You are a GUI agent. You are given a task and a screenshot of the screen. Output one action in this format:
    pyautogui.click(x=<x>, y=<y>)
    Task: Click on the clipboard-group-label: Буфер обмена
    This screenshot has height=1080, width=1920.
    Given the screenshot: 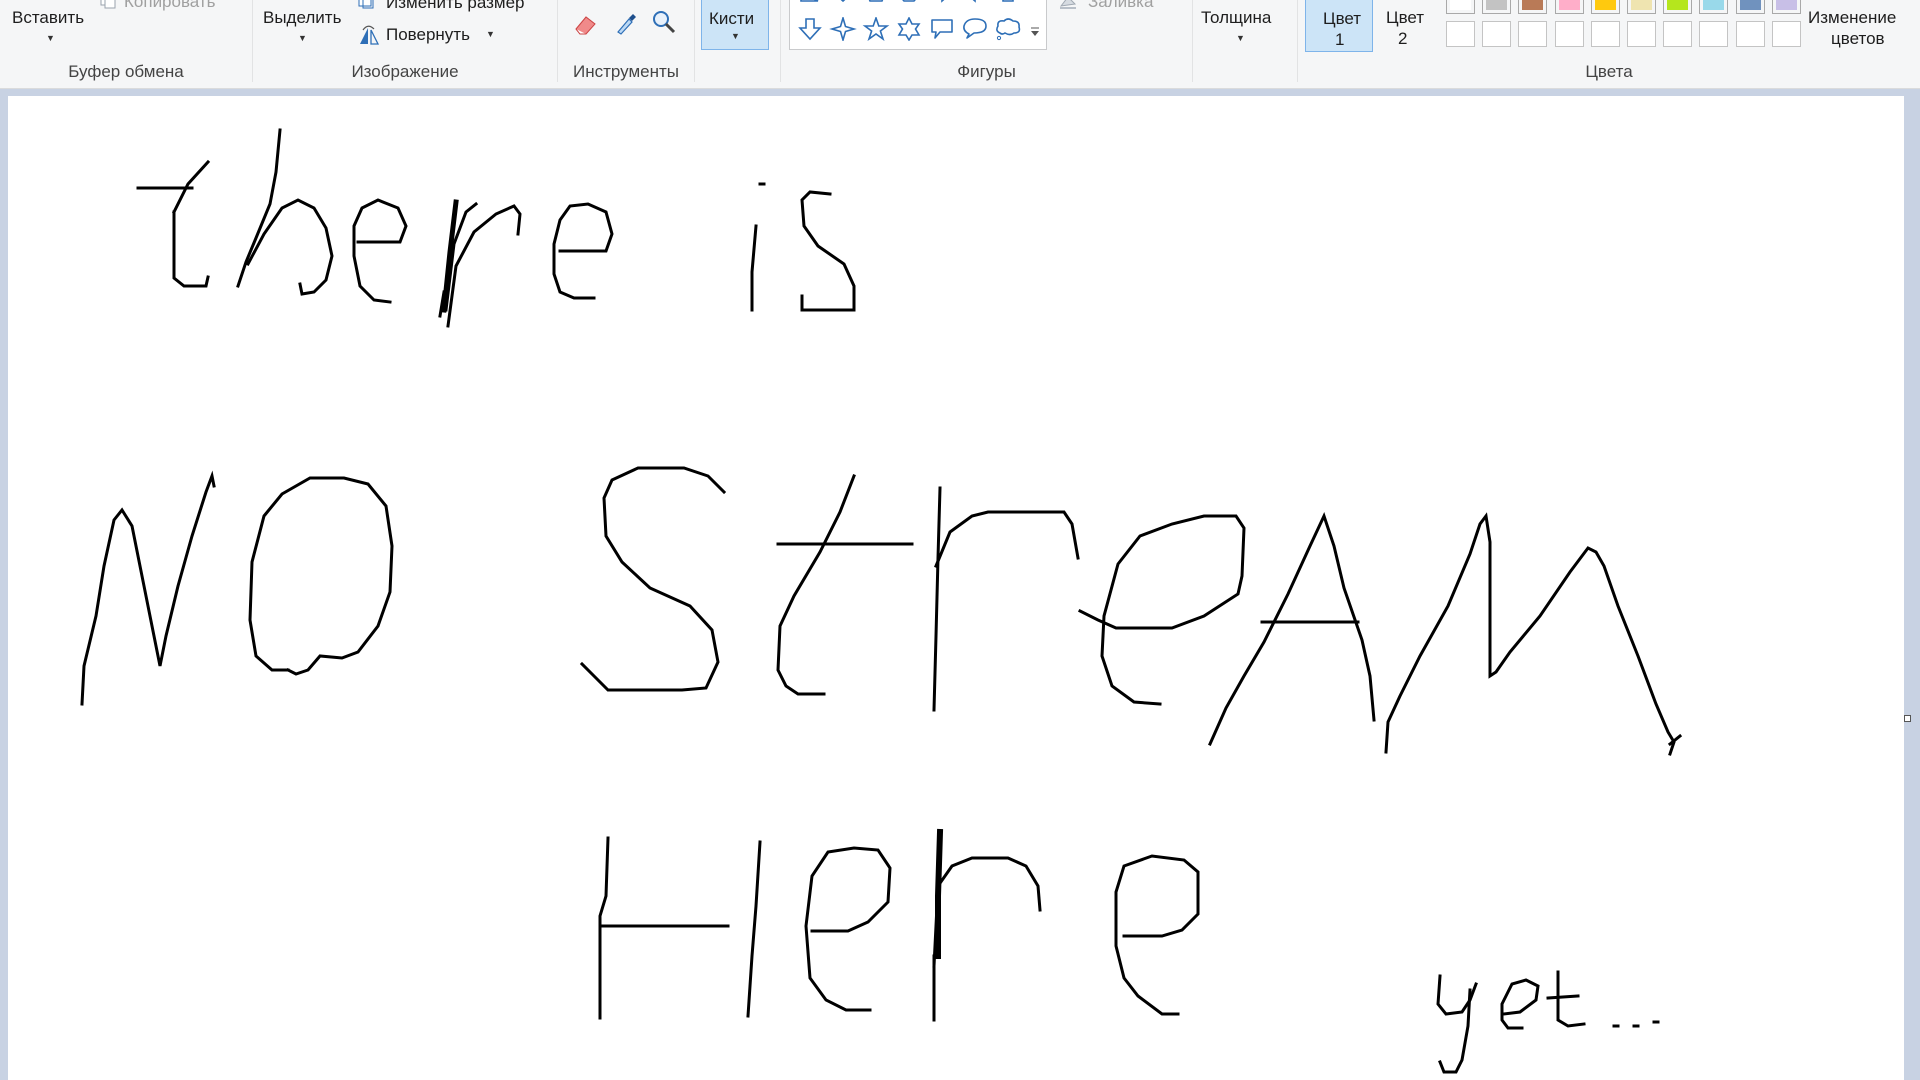 What is the action you would take?
    pyautogui.click(x=126, y=71)
    